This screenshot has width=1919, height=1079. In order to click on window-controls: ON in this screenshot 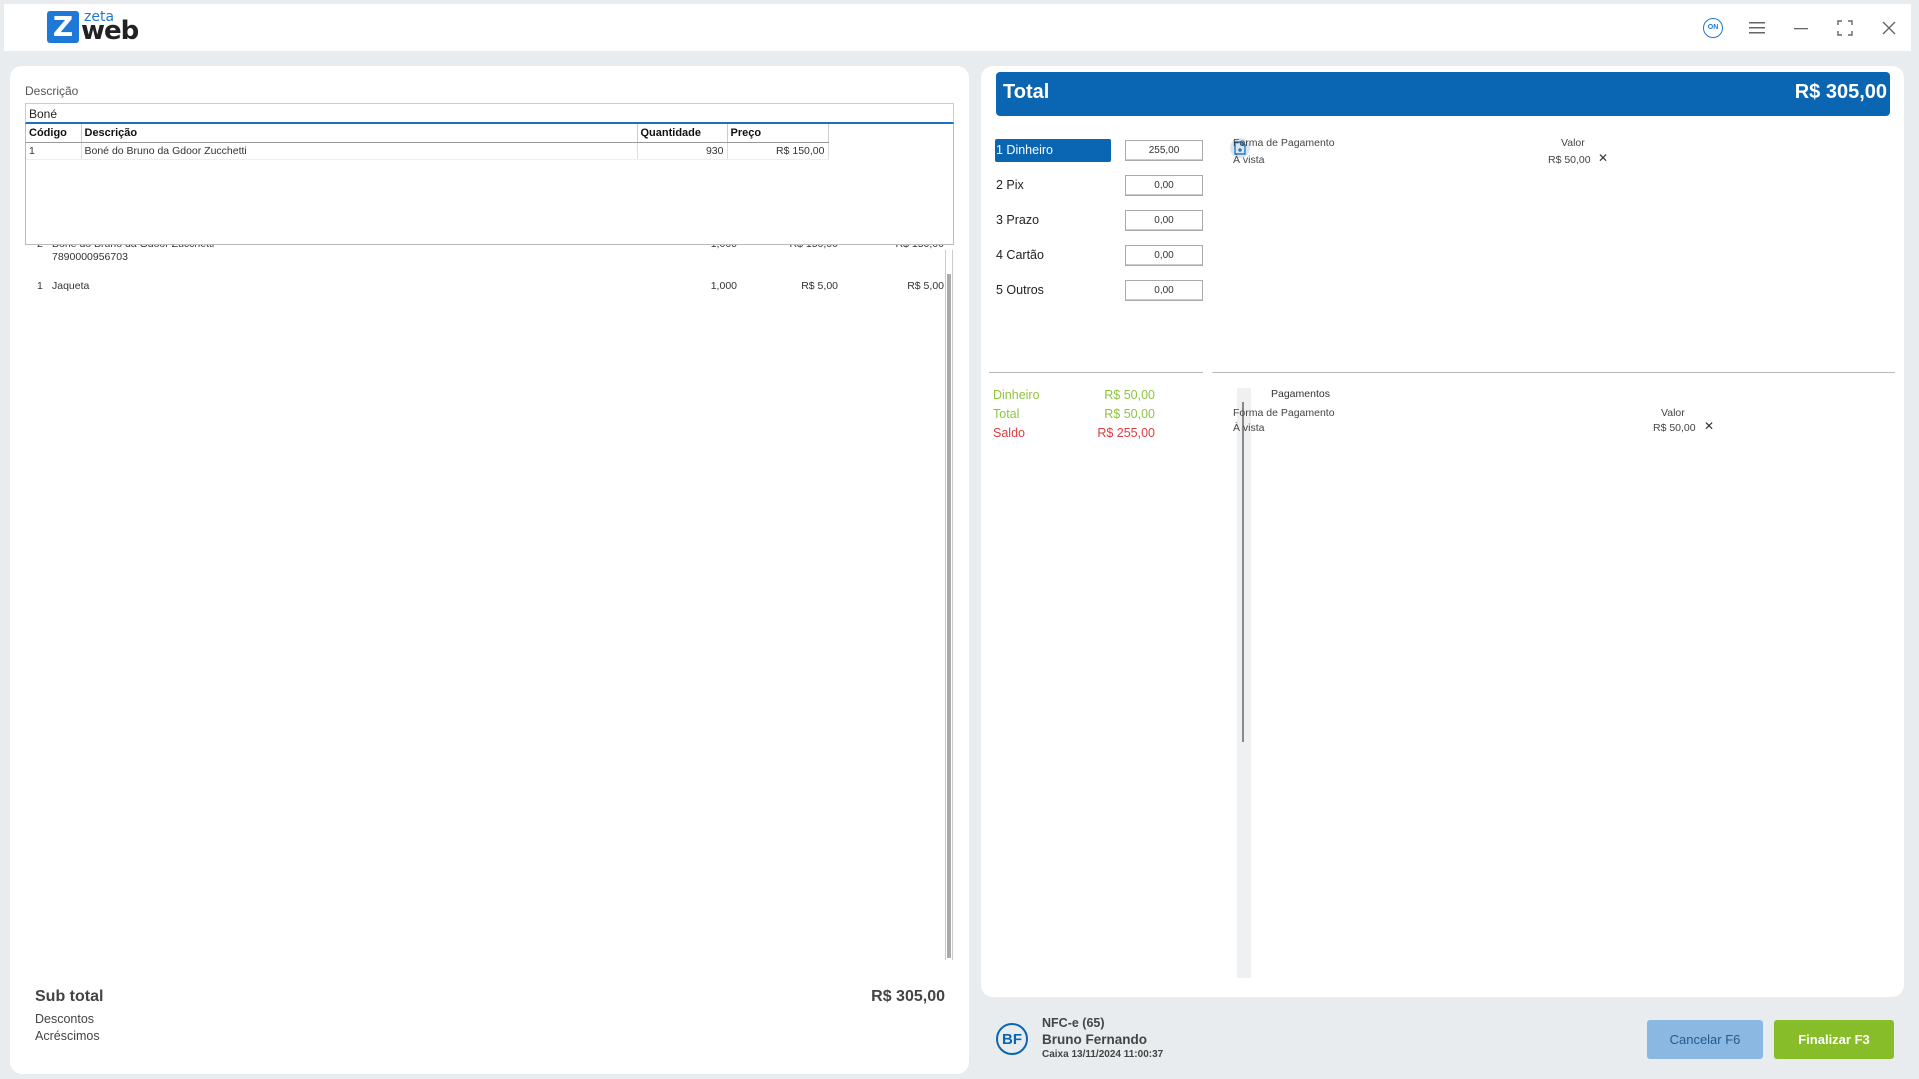, I will do `click(1801, 27)`.